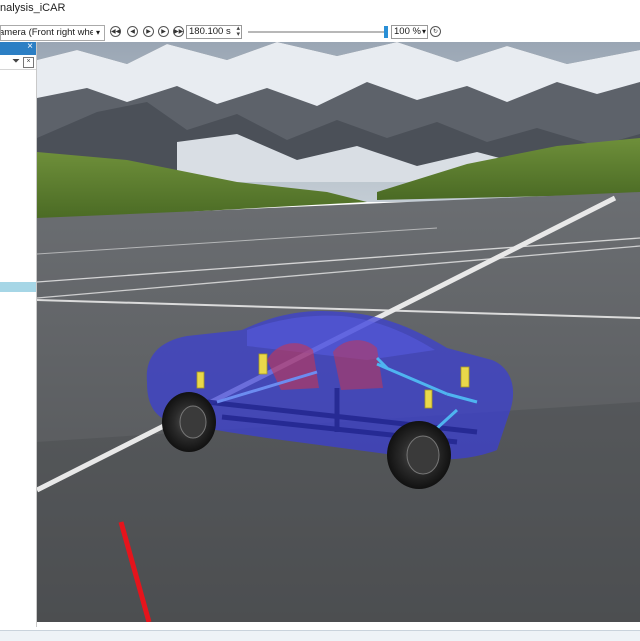  I want to click on close-icon: ×, so click(30, 46).